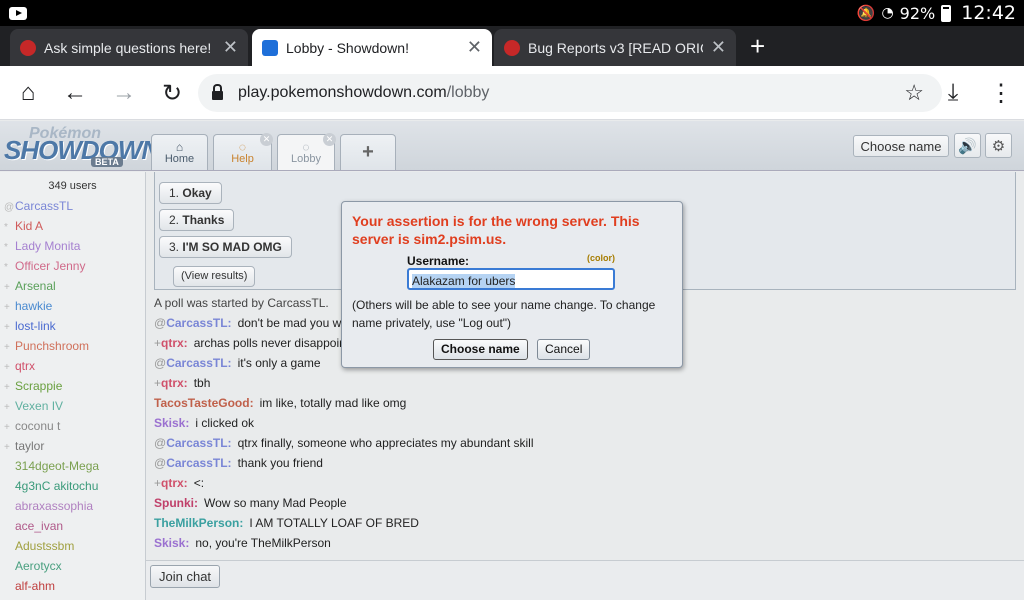 The height and width of the screenshot is (600, 1024). Describe the element at coordinates (39, 386) in the screenshot. I see `user-name: Scrappie` at that location.